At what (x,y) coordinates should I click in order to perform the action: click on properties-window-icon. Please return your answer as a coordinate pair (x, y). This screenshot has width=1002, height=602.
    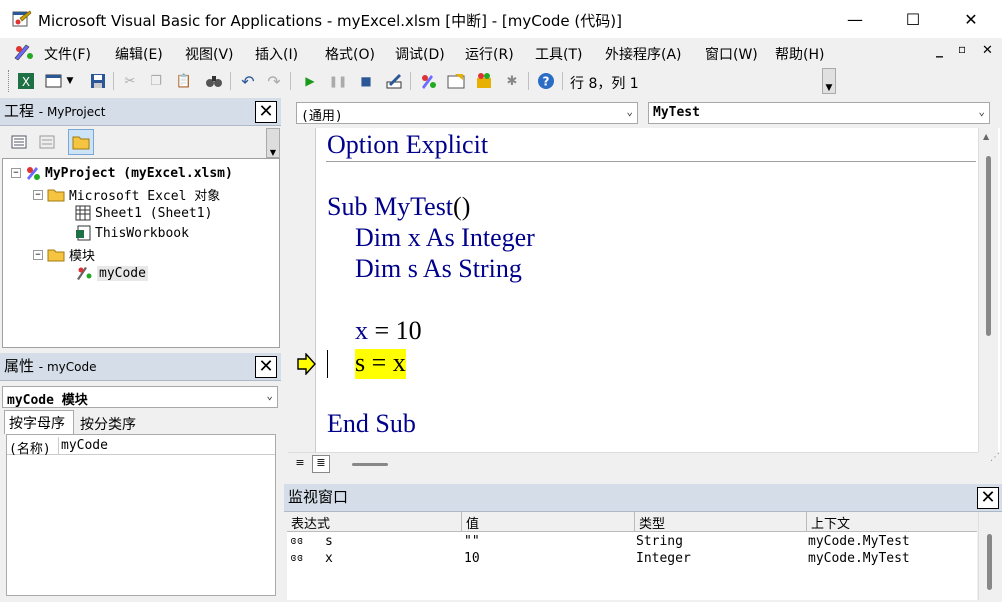
    Looking at the image, I should click on (456, 81).